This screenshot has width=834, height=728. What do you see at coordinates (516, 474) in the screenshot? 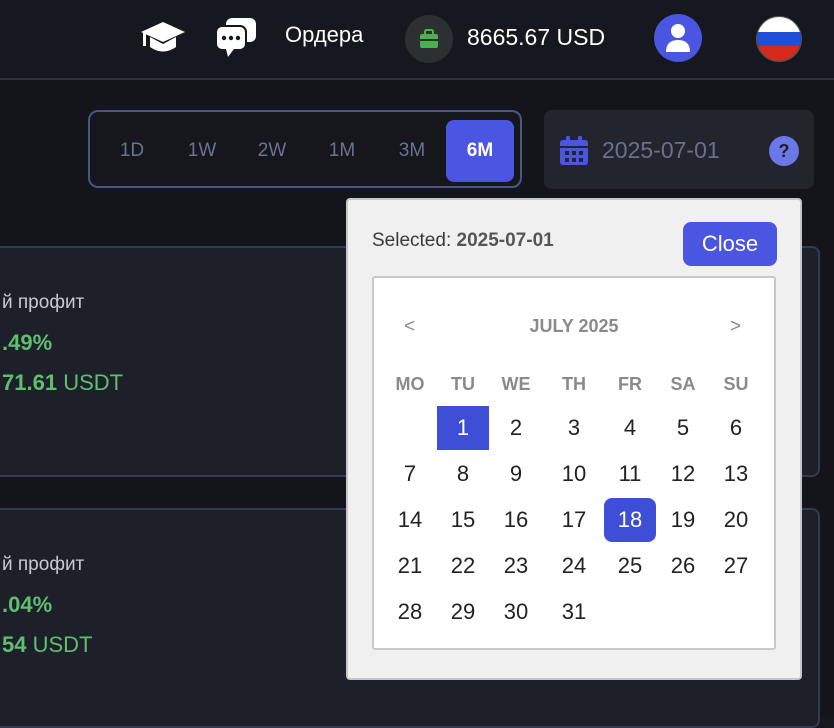
I see `calendar-day-9: 9` at bounding box center [516, 474].